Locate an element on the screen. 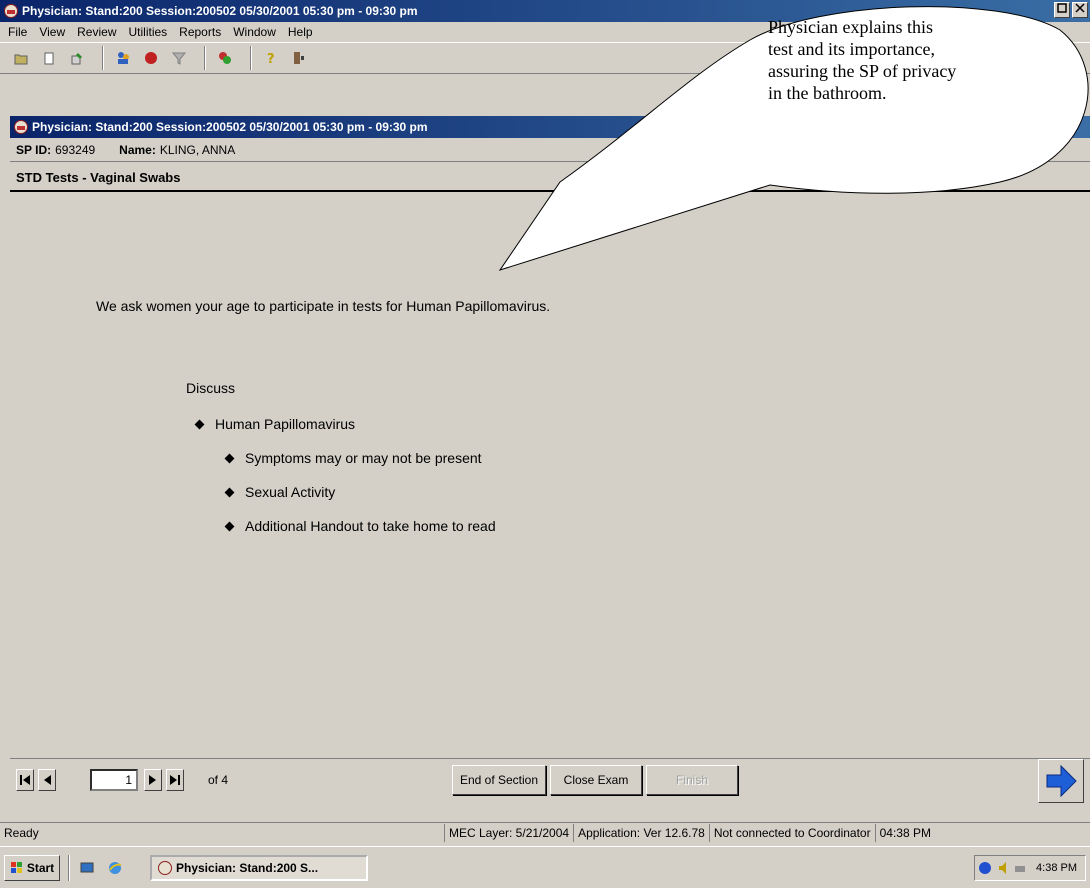 This screenshot has height=888, width=1090. callout-line: test and its importance, is located at coordinates (851, 49).